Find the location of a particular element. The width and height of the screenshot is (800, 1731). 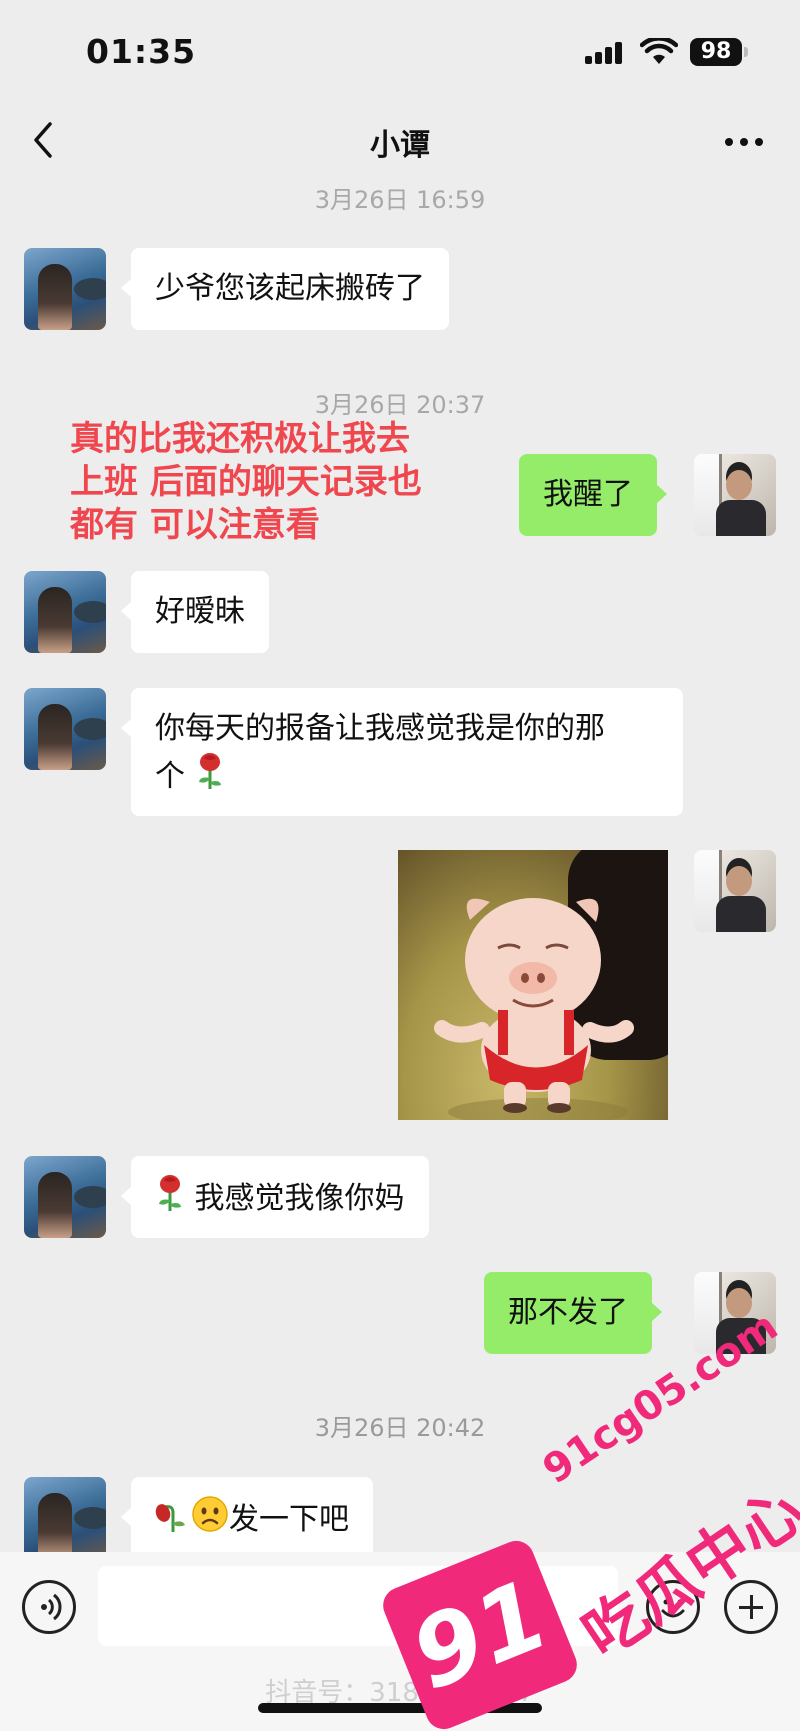

annotation-line: 真的比我还积极让我去 is located at coordinates (240, 439).